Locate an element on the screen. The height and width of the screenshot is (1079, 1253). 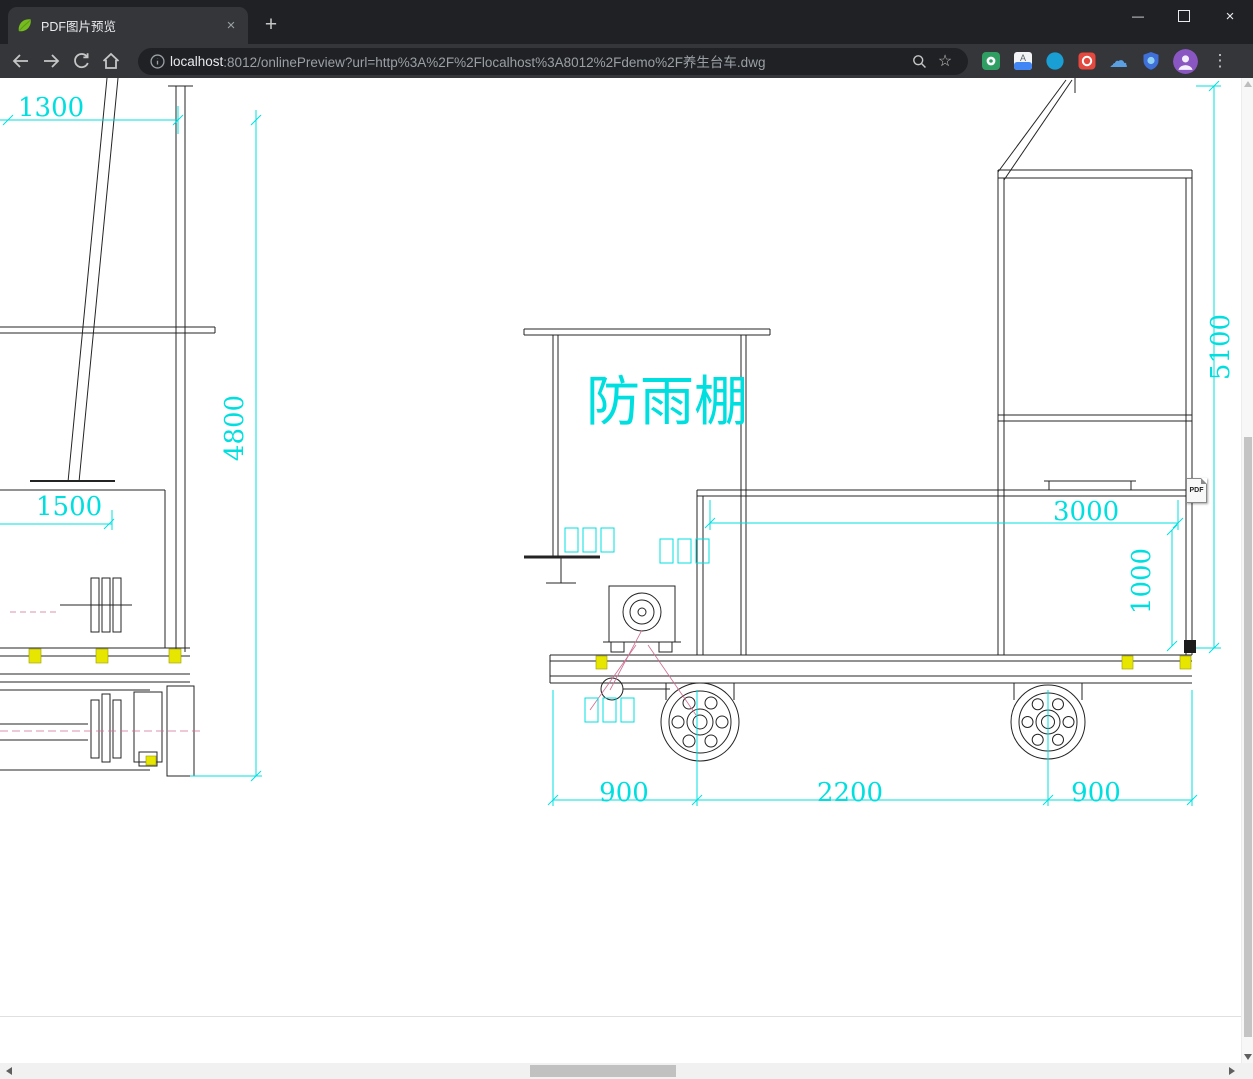
scroll-left-icon is located at coordinates (9, 1071).